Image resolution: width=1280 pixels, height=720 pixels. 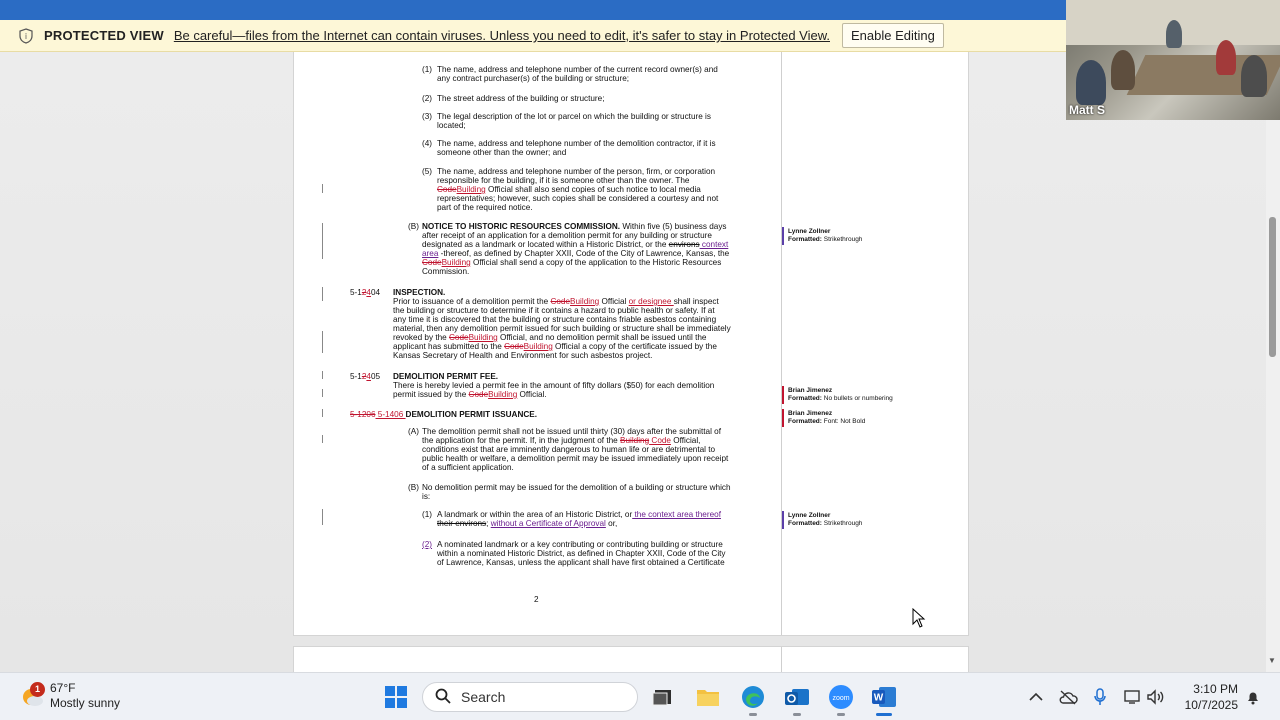 I want to click on outlook-icon, so click(x=797, y=697).